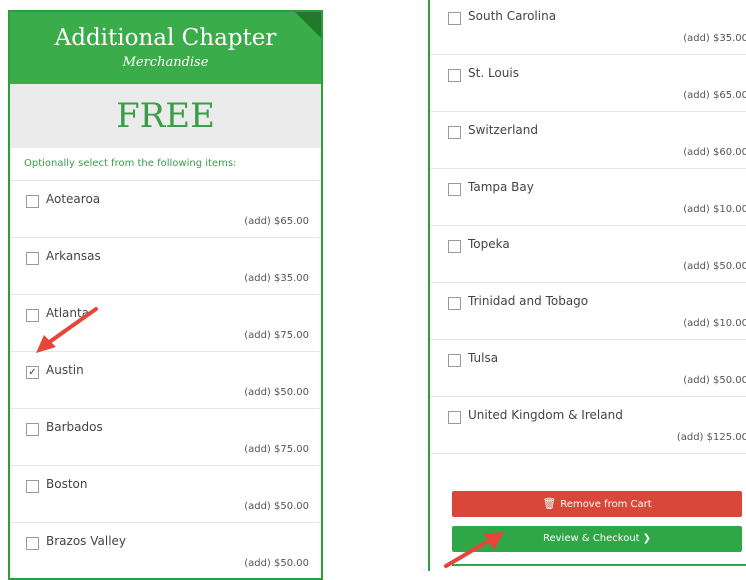 This screenshot has height=580, width=746. What do you see at coordinates (588, 425) in the screenshot?
I see `list-item: United Kingdom & Ireland (add) $125.00` at bounding box center [588, 425].